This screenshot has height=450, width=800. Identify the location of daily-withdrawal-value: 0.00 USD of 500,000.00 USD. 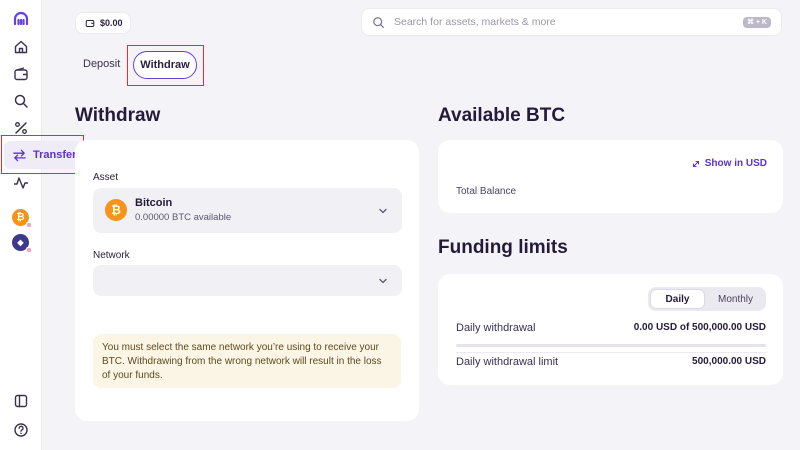
(699, 327).